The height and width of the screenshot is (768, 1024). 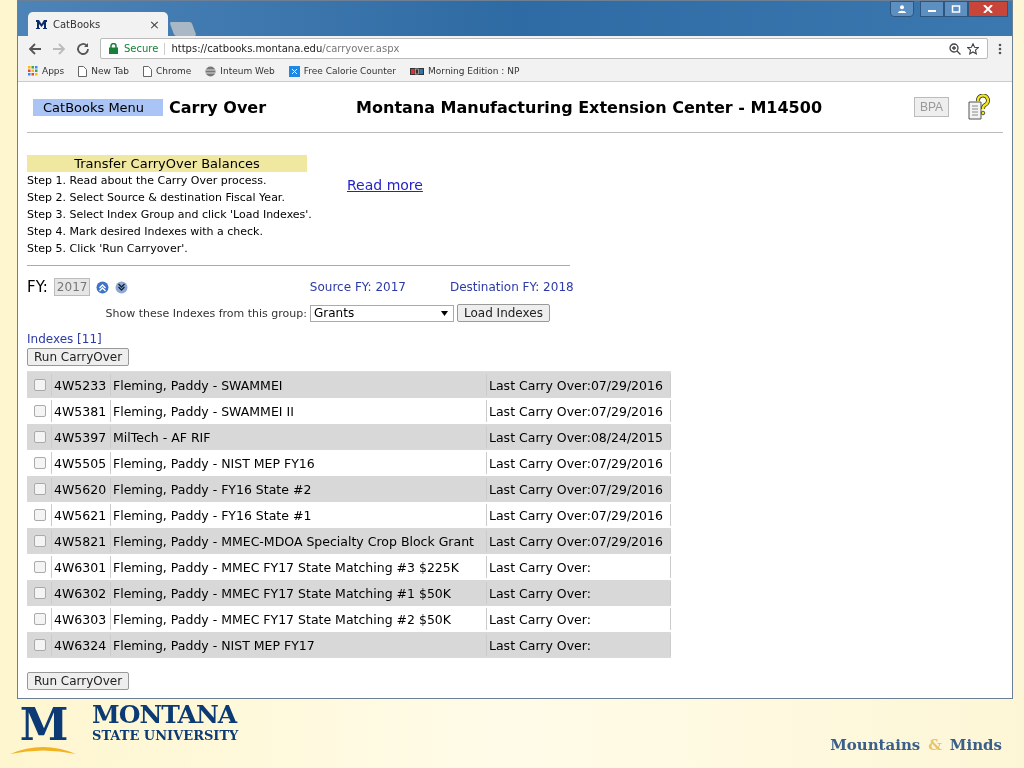 I want to click on index-name-cell: Fleming, Paddy - FY16 State #1, so click(x=298, y=515).